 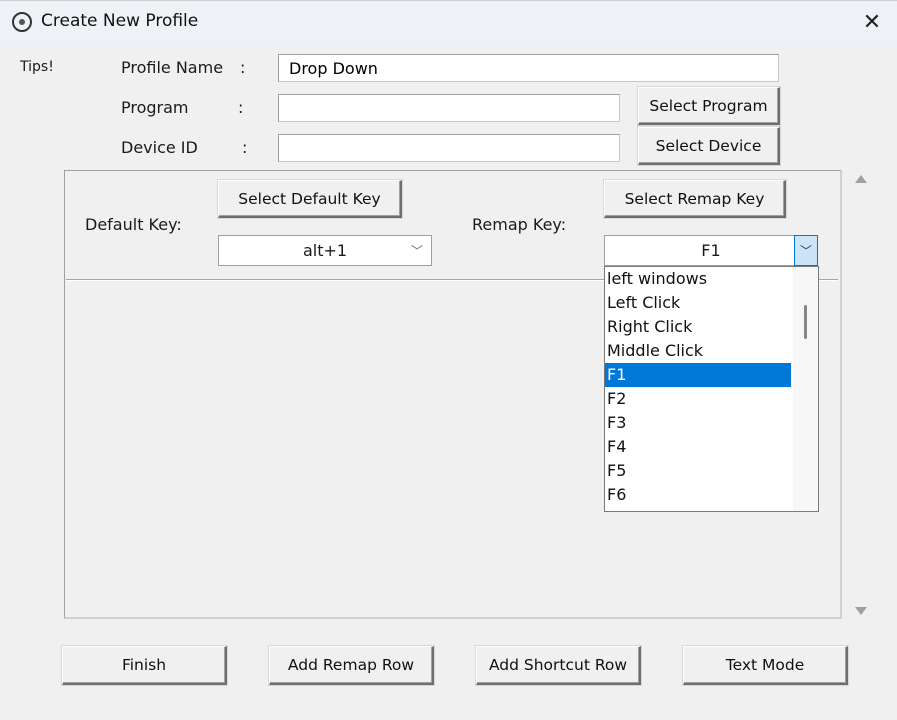 What do you see at coordinates (805, 322) in the screenshot?
I see `dropdown-scrollbar-thumb` at bounding box center [805, 322].